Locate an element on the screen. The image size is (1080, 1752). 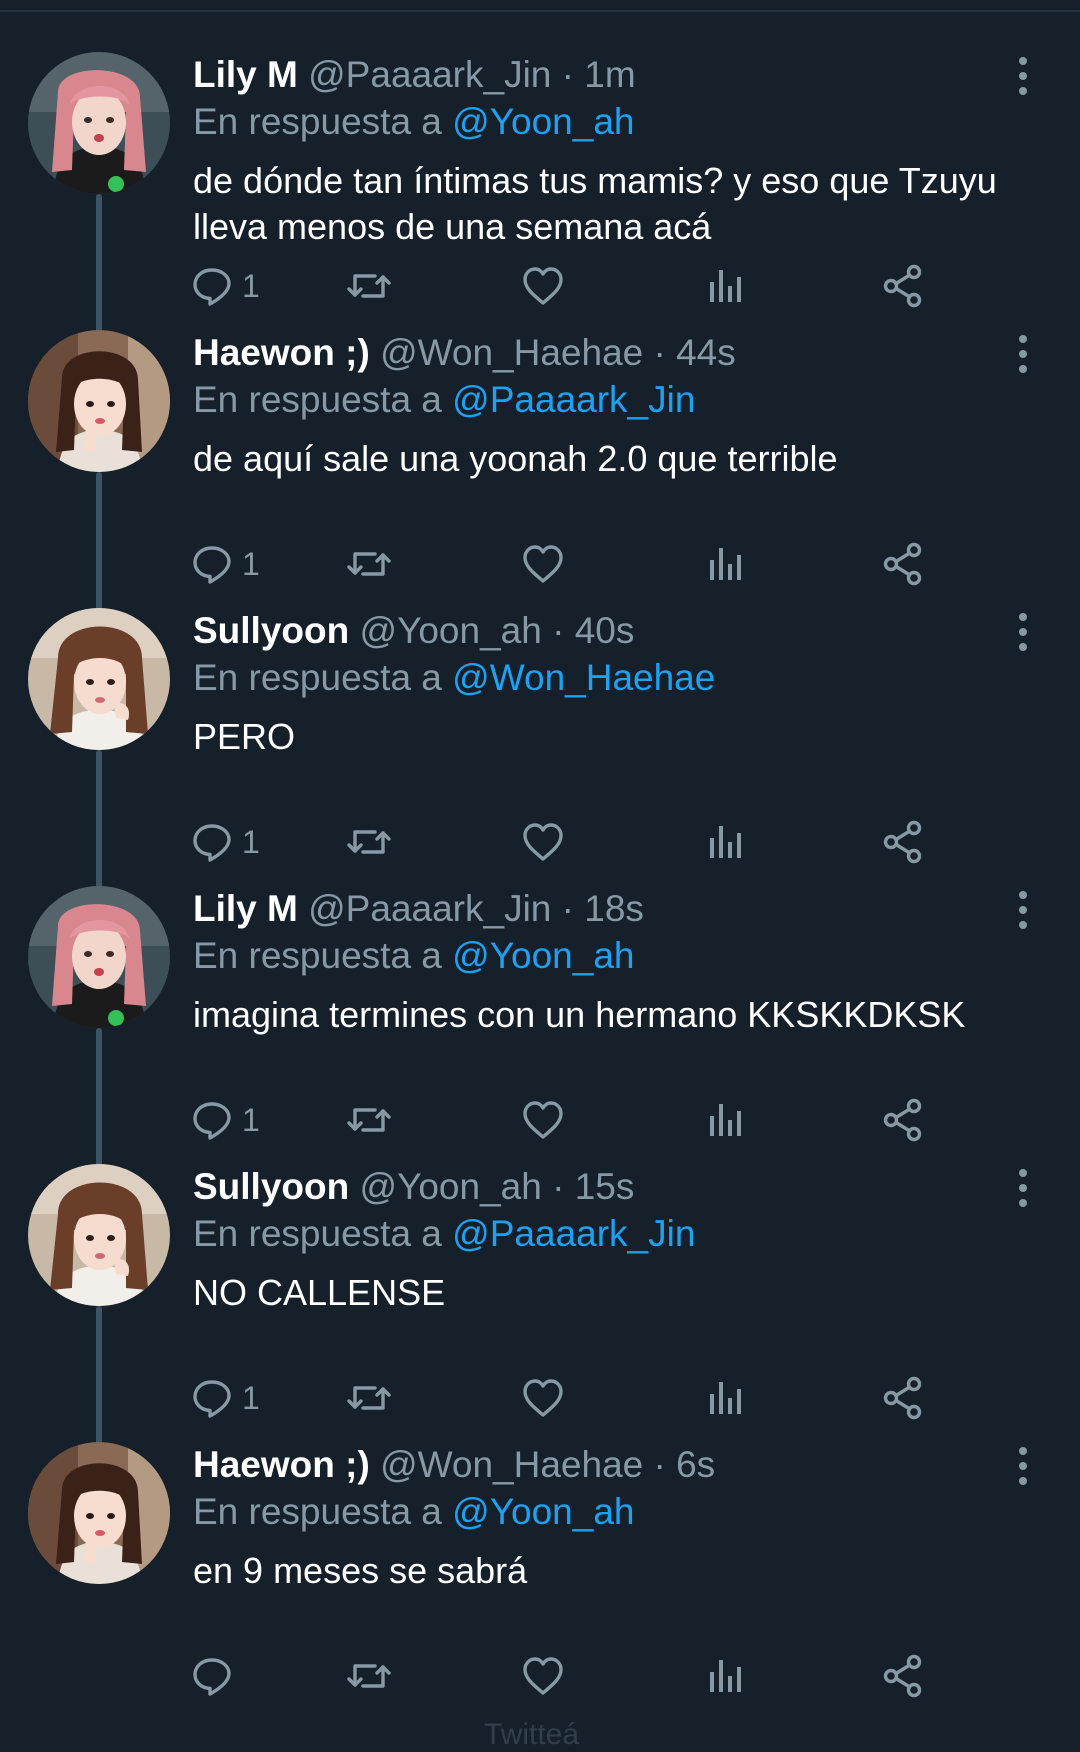
analytics-icon is located at coordinates (725, 1676).